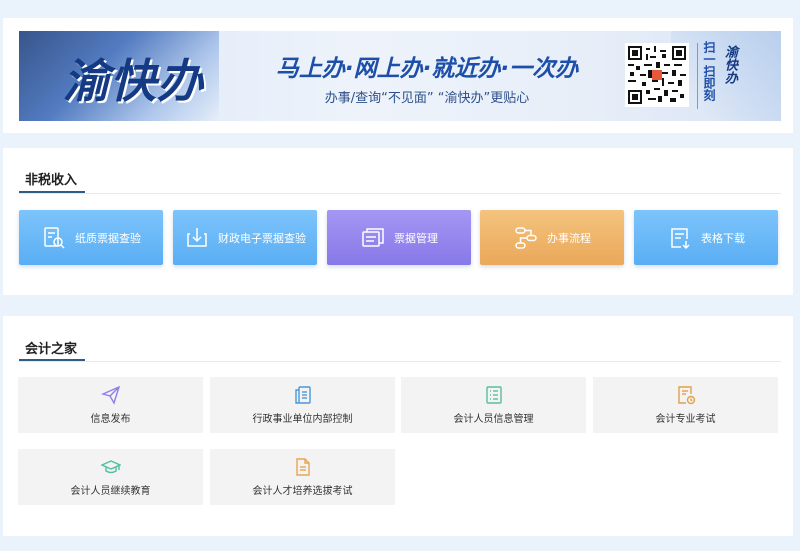 The width and height of the screenshot is (800, 551). What do you see at coordinates (729, 64) in the screenshot?
I see `scan-brand: 渝快办` at bounding box center [729, 64].